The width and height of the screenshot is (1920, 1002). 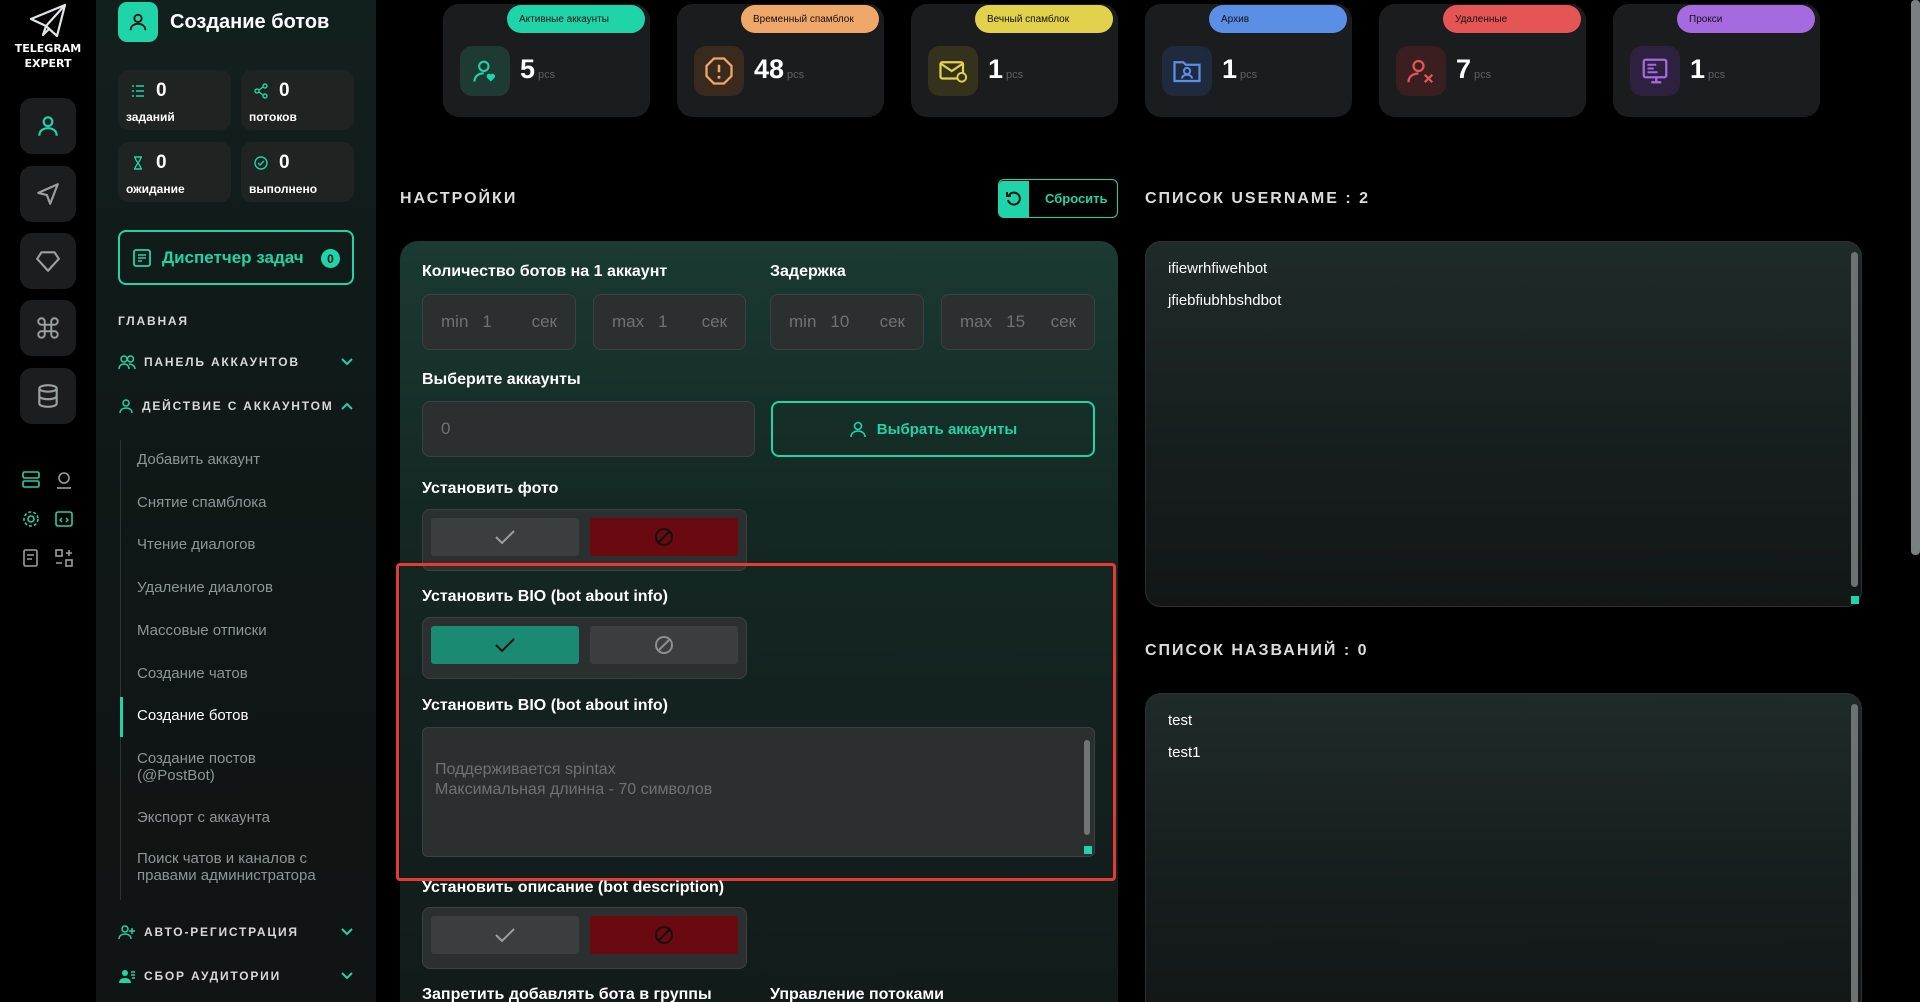 I want to click on rail-premium-button, so click(x=48, y=261).